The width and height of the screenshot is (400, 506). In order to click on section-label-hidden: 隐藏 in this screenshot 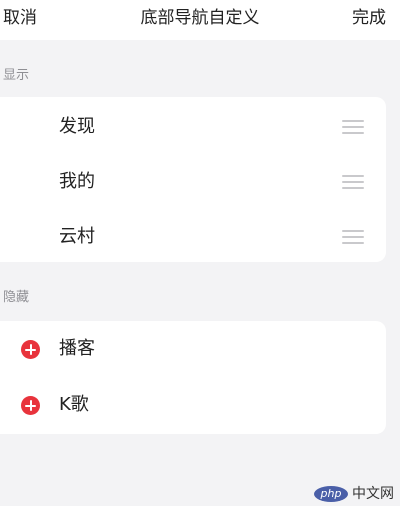, I will do `click(16, 297)`.